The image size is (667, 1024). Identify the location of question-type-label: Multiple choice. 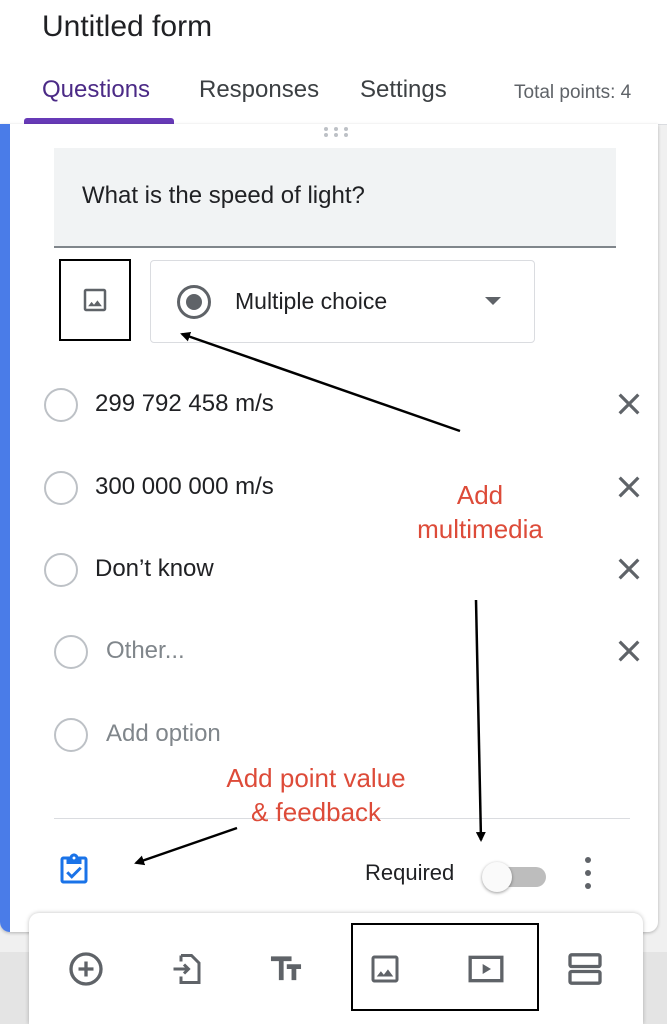
(311, 301).